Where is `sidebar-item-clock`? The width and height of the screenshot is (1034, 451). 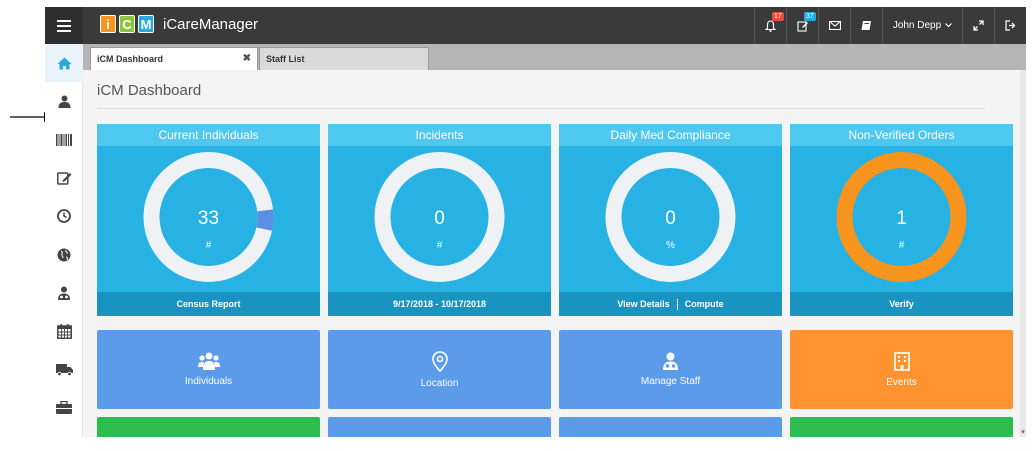
sidebar-item-clock is located at coordinates (64, 216).